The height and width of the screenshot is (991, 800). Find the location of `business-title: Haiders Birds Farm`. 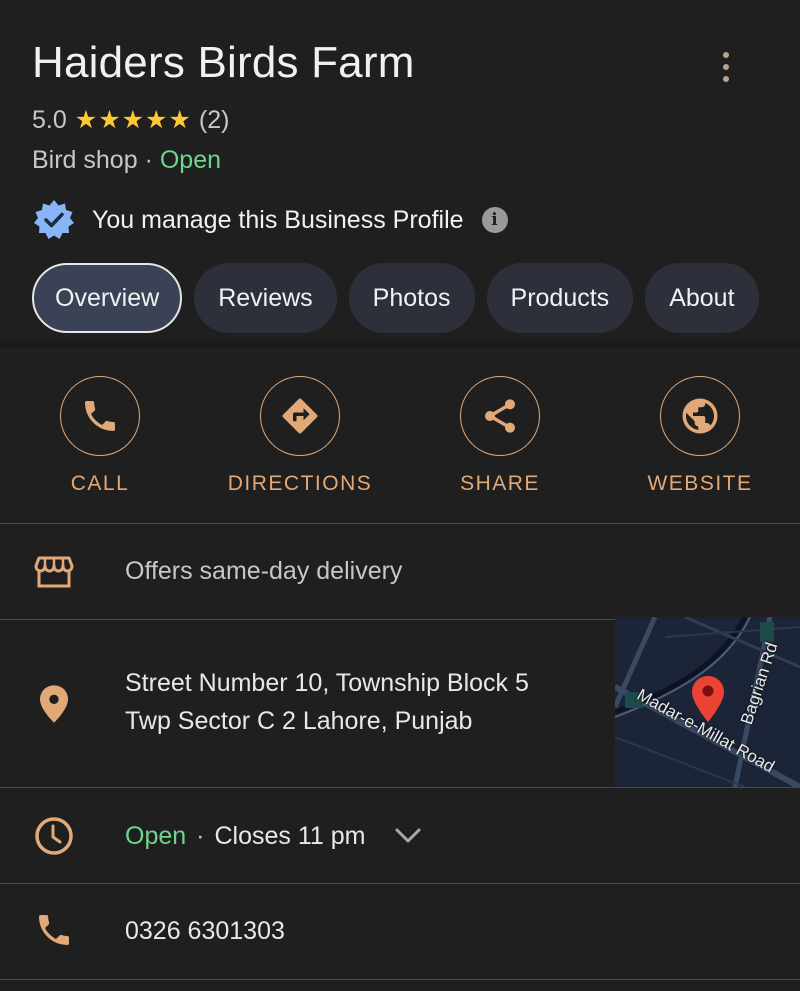

business-title: Haiders Birds Farm is located at coordinates (223, 62).